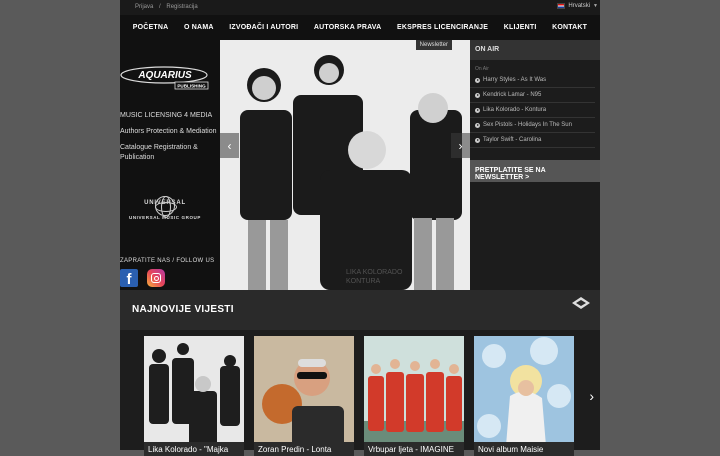 Image resolution: width=720 pixels, height=456 pixels. Describe the element at coordinates (482, 69) in the screenshot. I see `on-air-subtitle: On Air` at that location.